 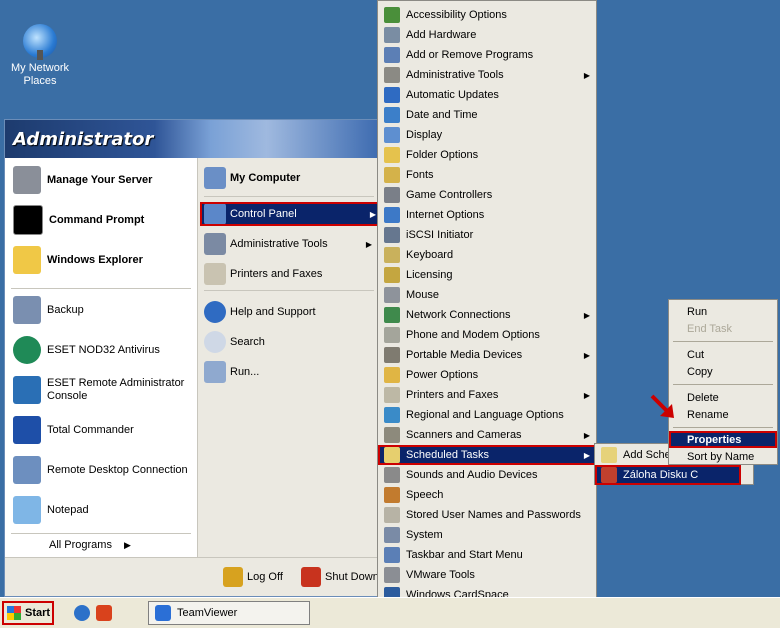 I want to click on printers-faxes-item: Printers and Faxes, so click(x=290, y=274).